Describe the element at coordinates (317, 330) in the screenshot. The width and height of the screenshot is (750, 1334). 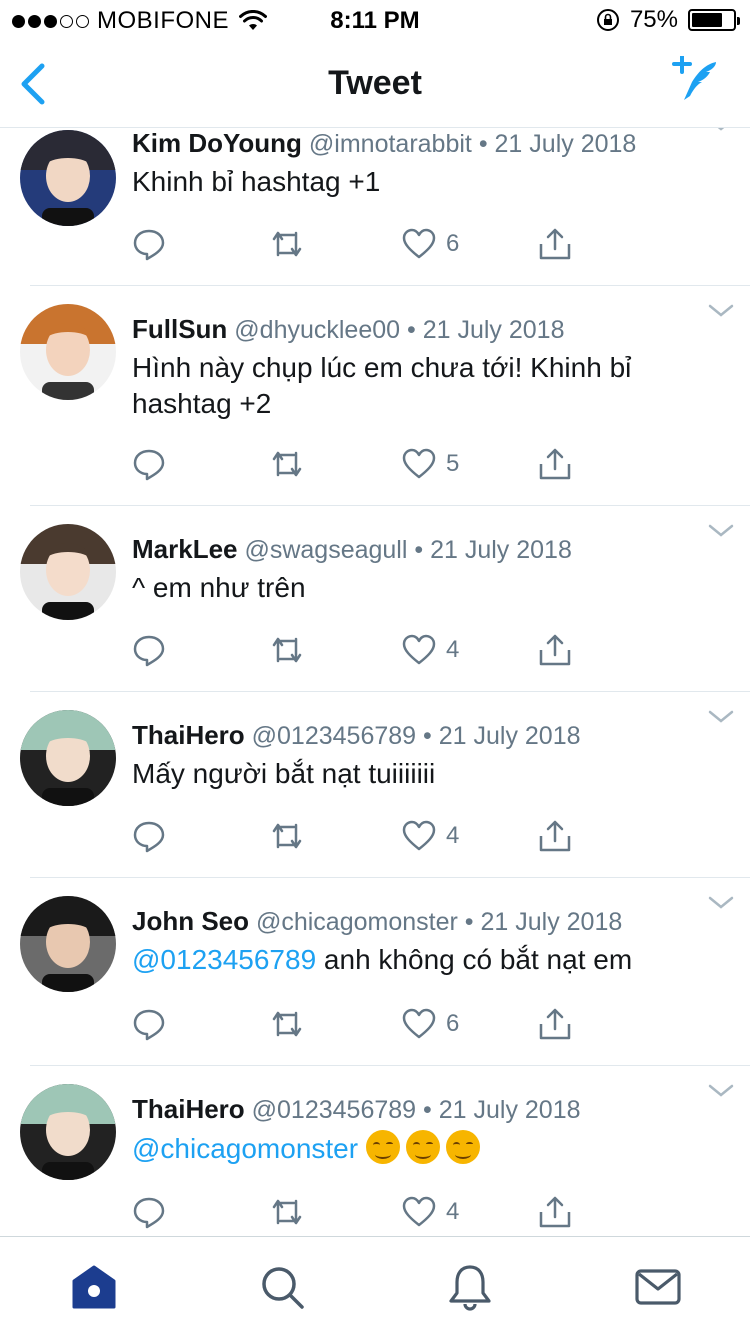
I see `author-handle: @dhyucklee00` at that location.